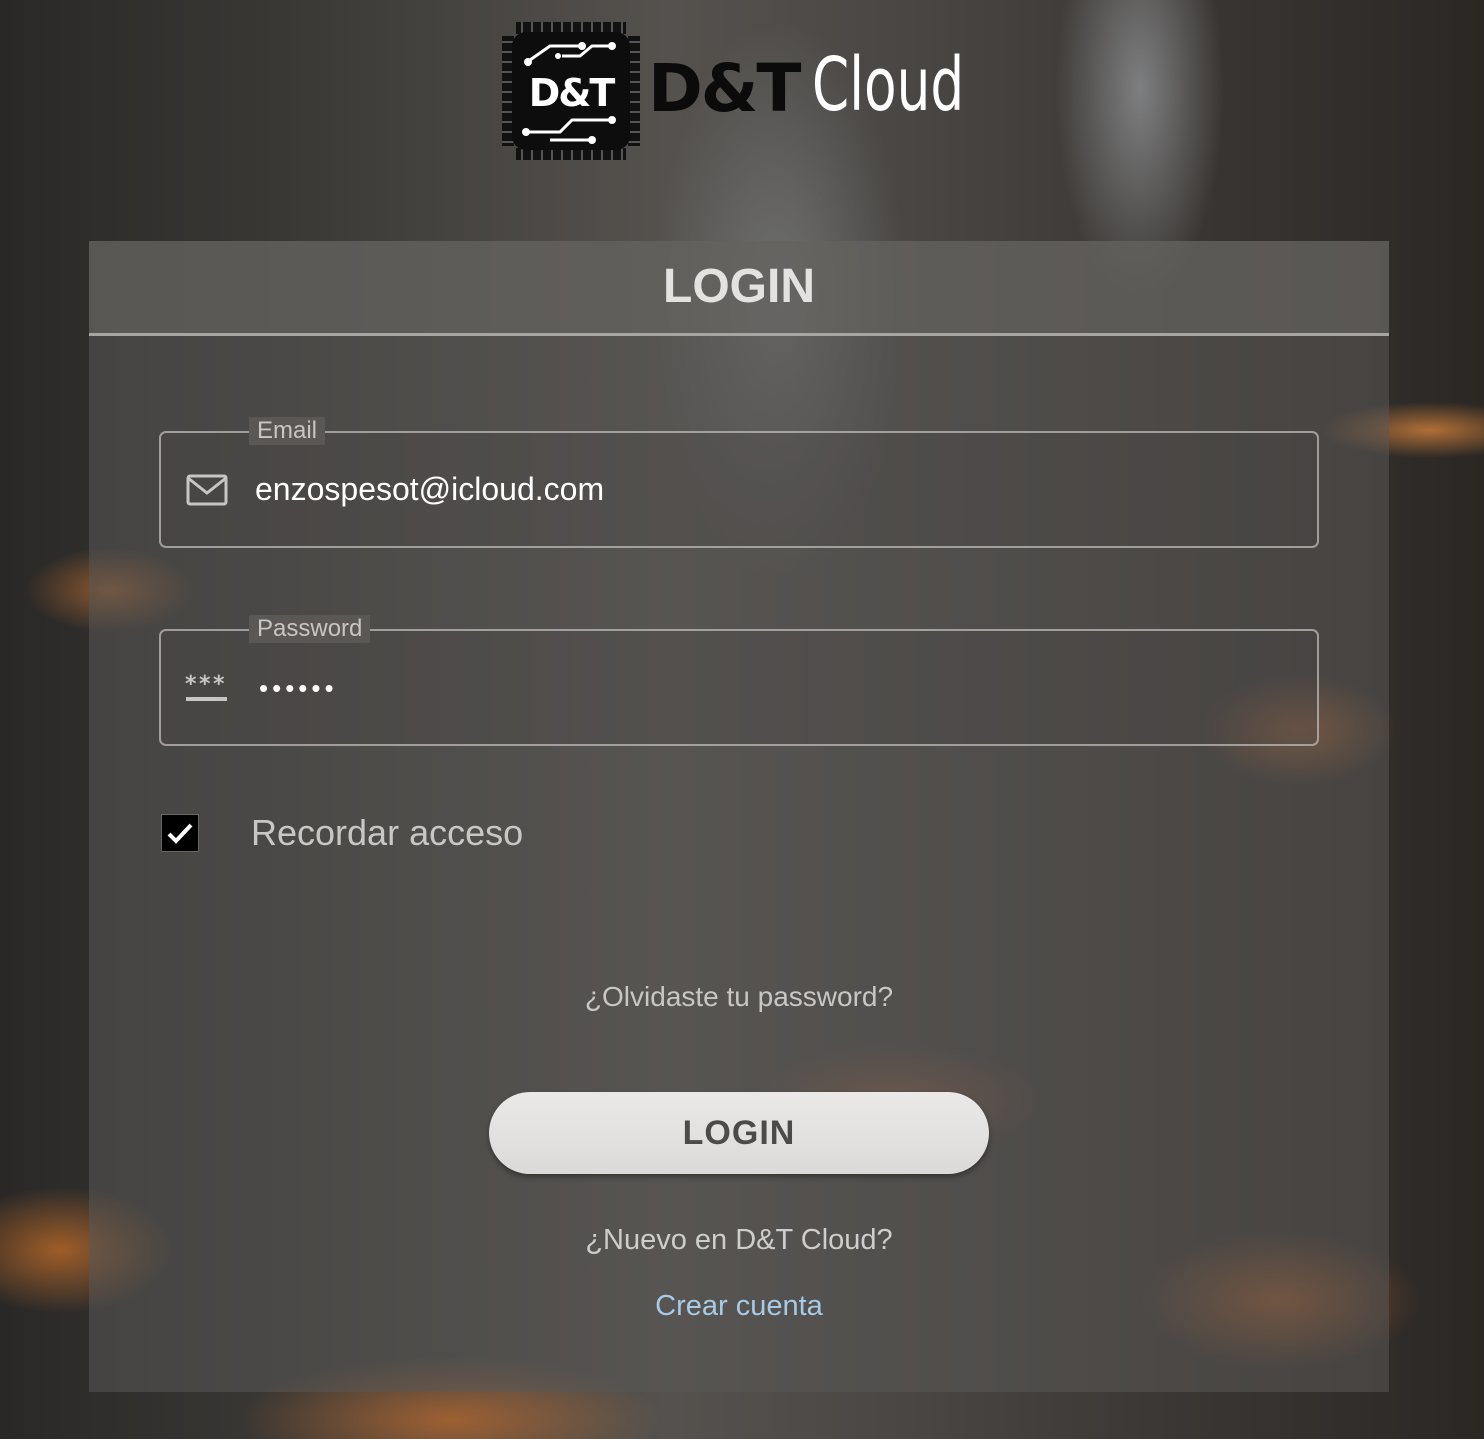  I want to click on checkmark-icon, so click(180, 833).